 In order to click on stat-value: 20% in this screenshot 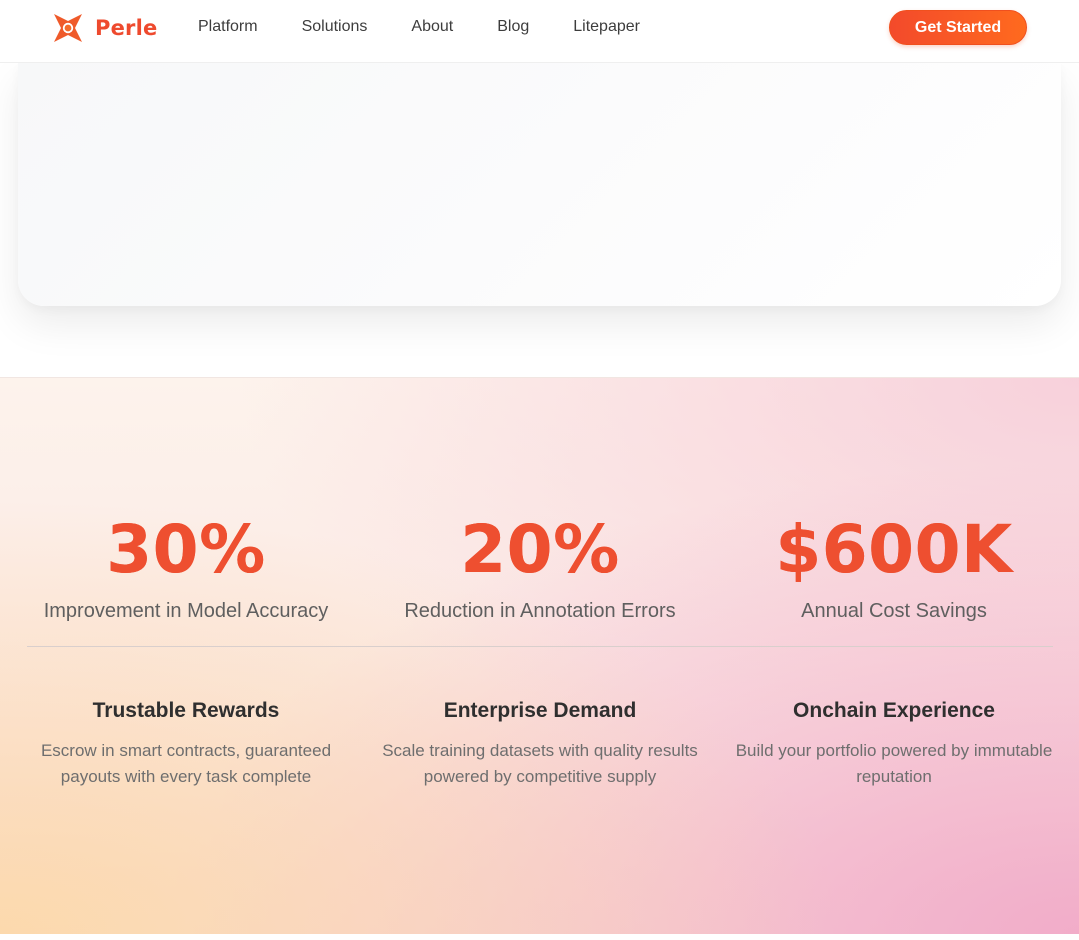, I will do `click(540, 550)`.